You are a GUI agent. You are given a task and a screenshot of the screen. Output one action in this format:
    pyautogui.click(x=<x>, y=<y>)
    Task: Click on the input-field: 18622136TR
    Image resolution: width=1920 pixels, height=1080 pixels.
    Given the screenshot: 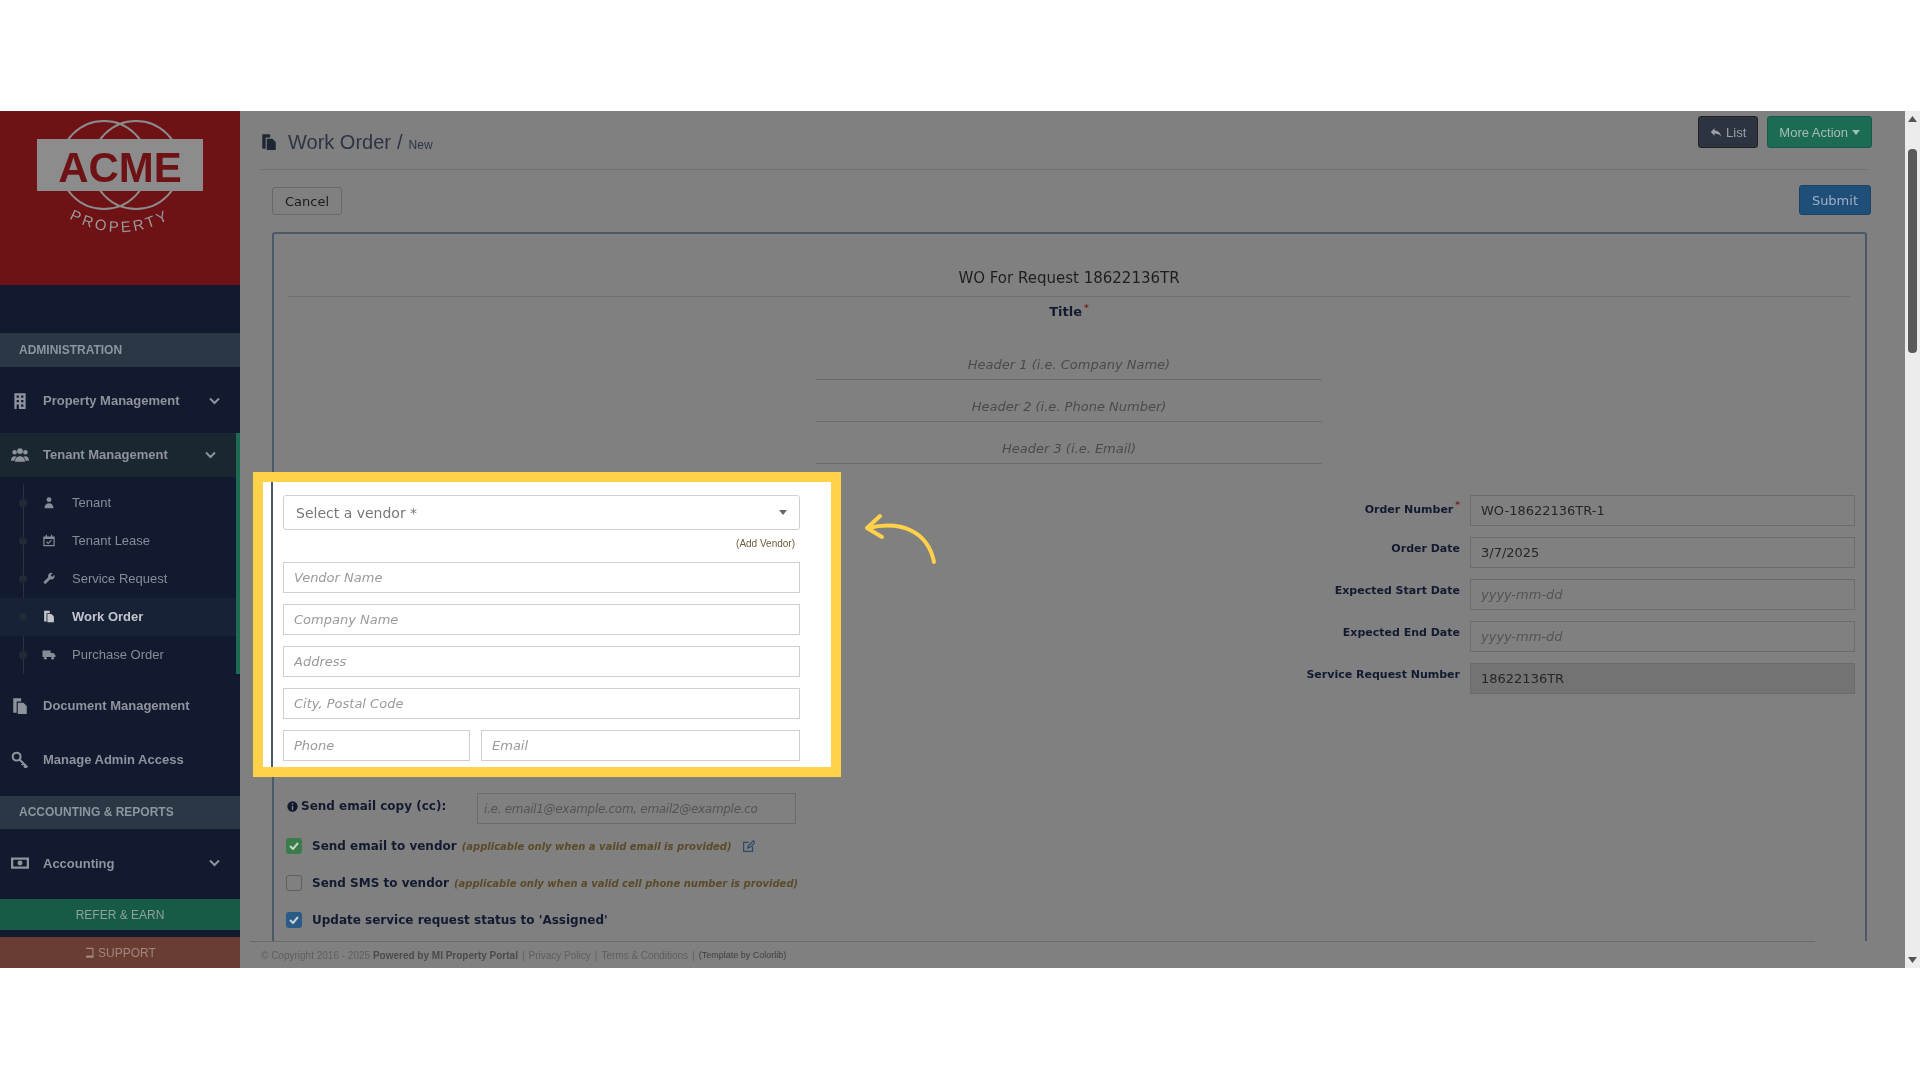 What is the action you would take?
    pyautogui.click(x=1662, y=679)
    